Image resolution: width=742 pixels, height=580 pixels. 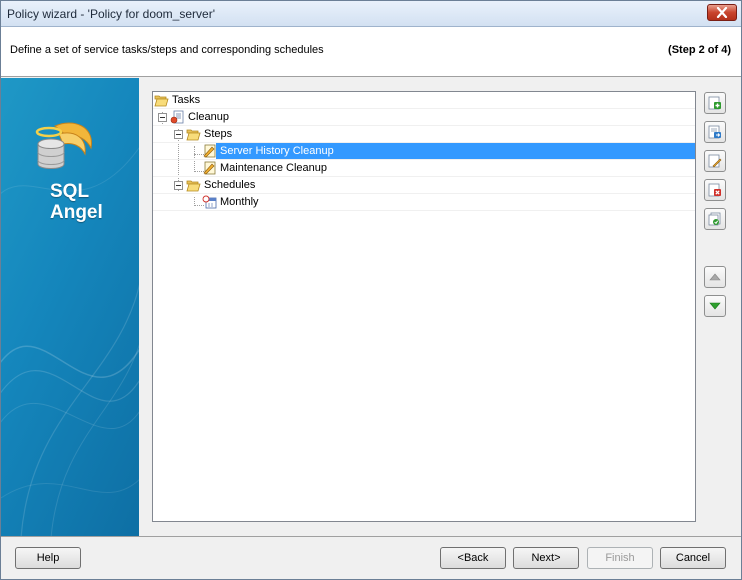 What do you see at coordinates (63, 145) in the screenshot?
I see `sql-angel-logo-icon` at bounding box center [63, 145].